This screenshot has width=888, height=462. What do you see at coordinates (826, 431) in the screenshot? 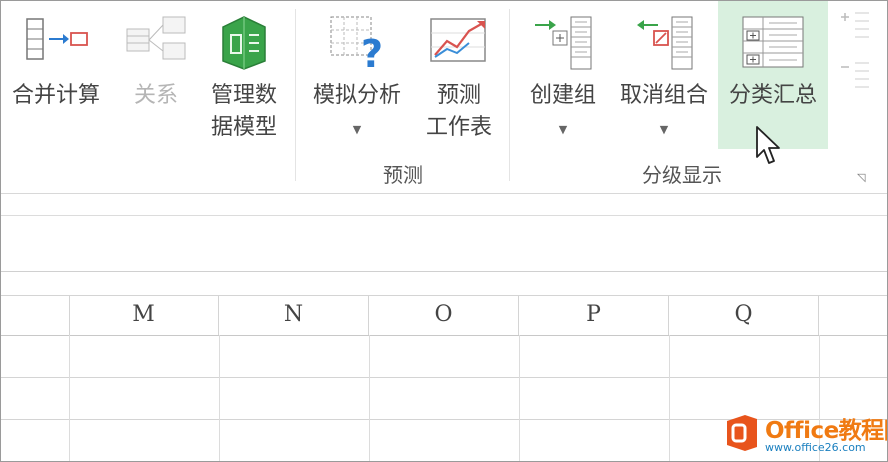
I see `watermark-brand: Office教程网` at bounding box center [826, 431].